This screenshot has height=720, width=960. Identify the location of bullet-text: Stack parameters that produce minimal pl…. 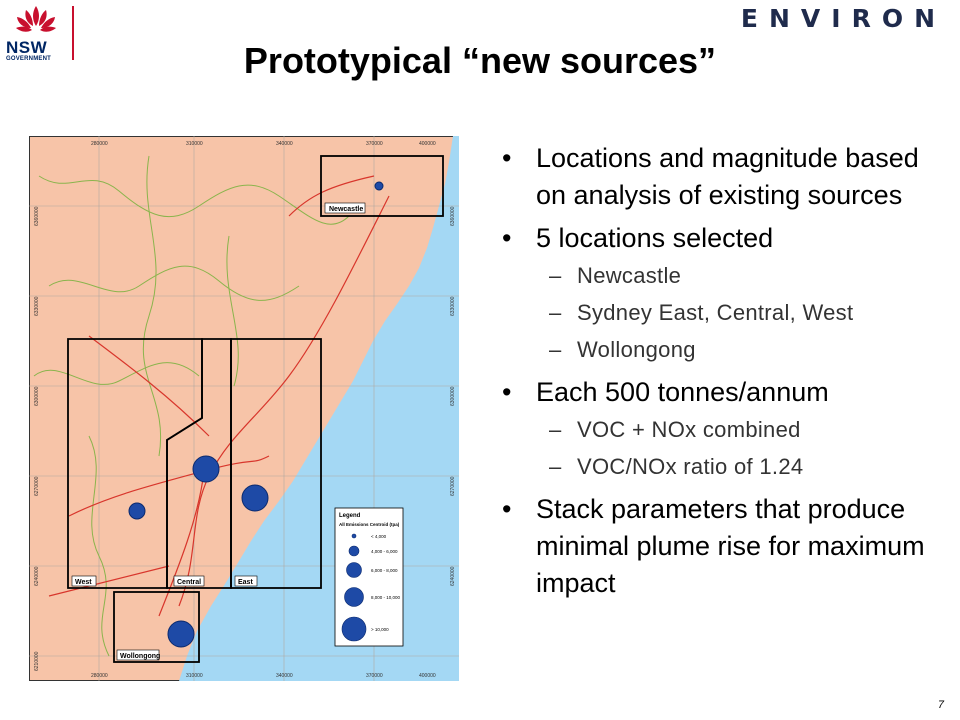
(730, 546).